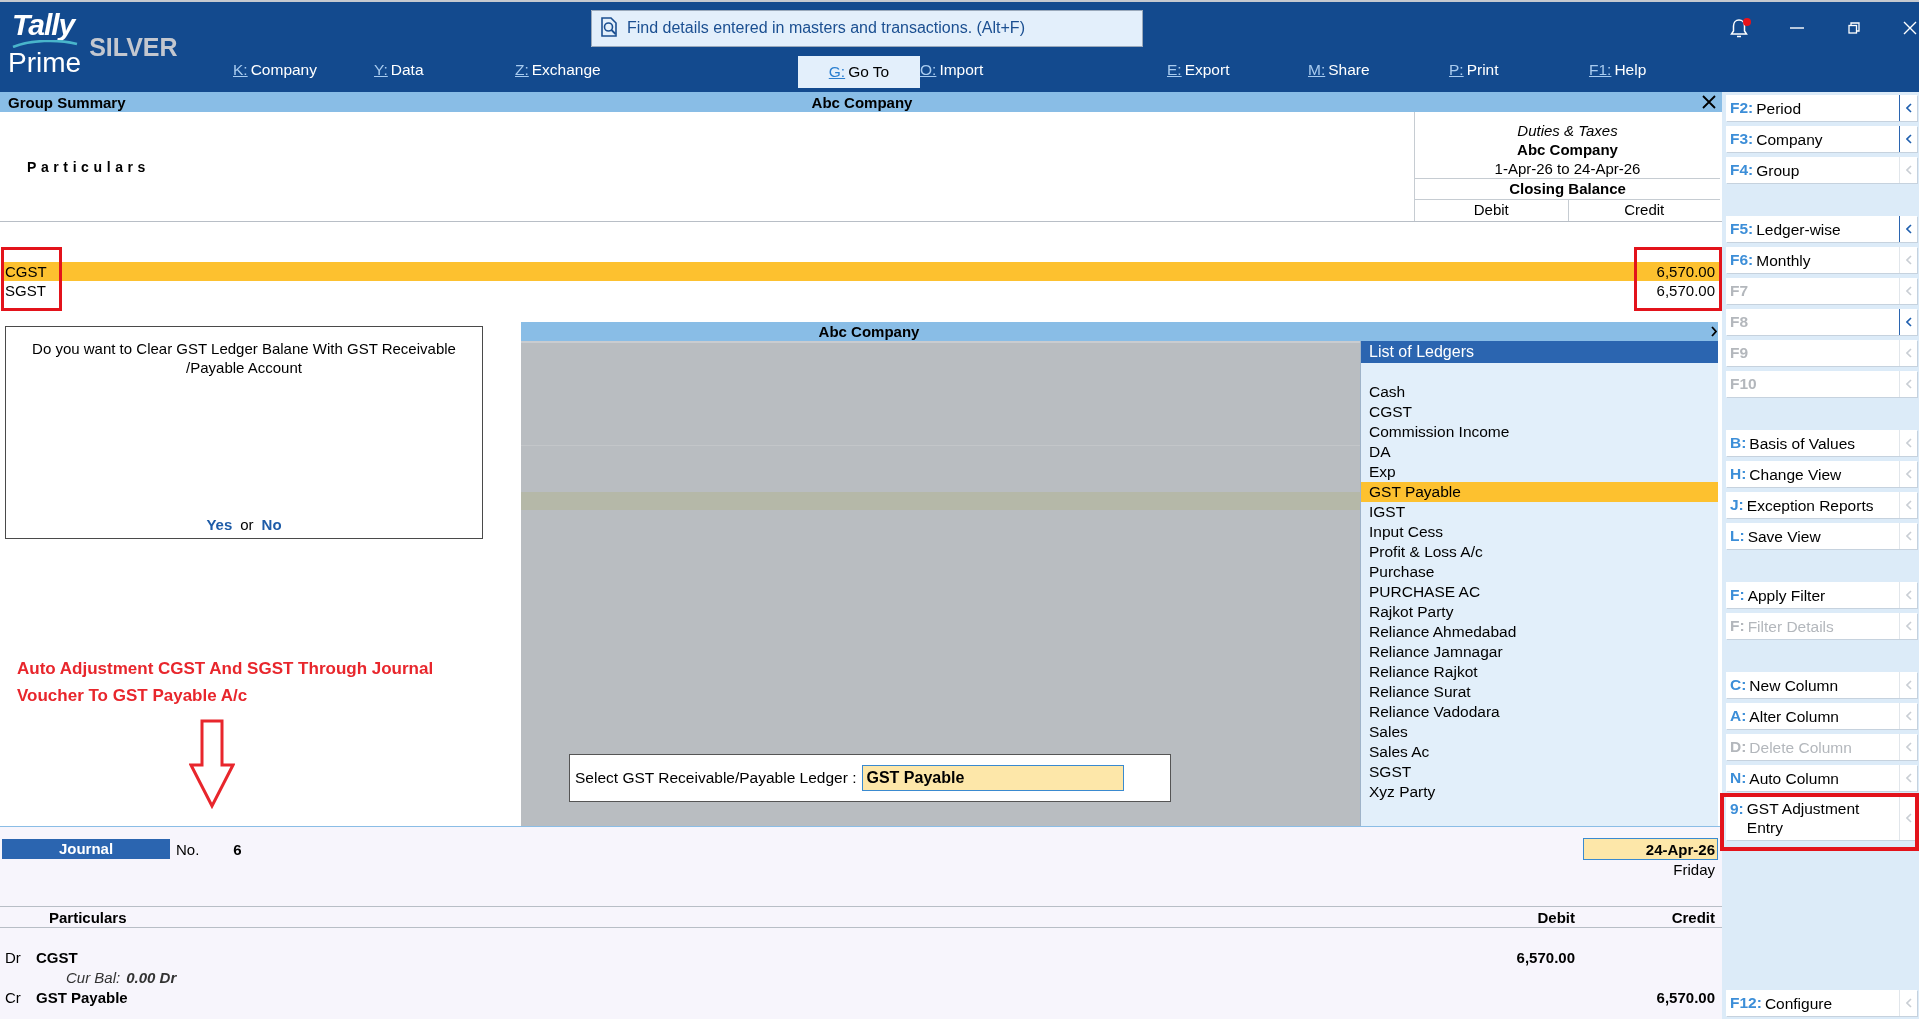 This screenshot has height=1019, width=1919. What do you see at coordinates (1821, 685) in the screenshot?
I see `sidebar-button: C: New Column` at bounding box center [1821, 685].